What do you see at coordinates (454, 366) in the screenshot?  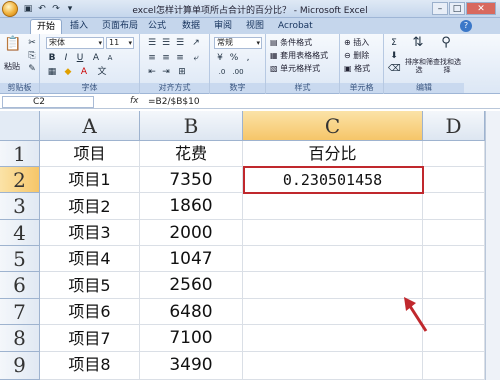 I see `cell-d9` at bounding box center [454, 366].